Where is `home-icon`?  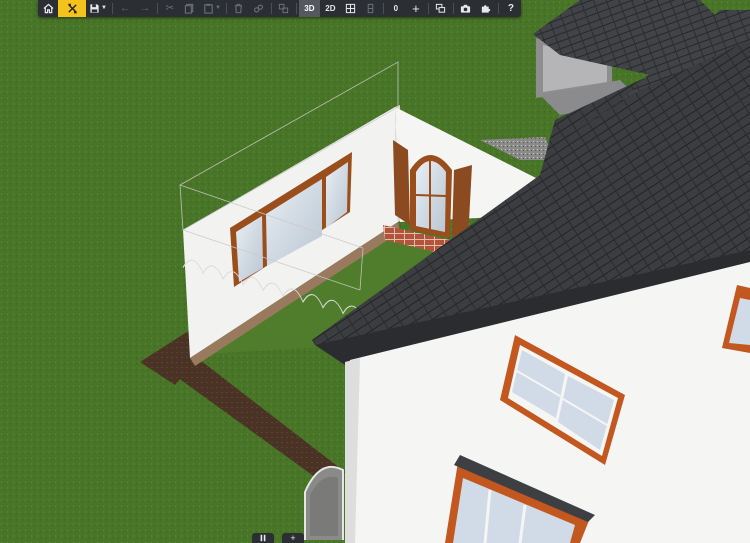
home-icon is located at coordinates (48, 8).